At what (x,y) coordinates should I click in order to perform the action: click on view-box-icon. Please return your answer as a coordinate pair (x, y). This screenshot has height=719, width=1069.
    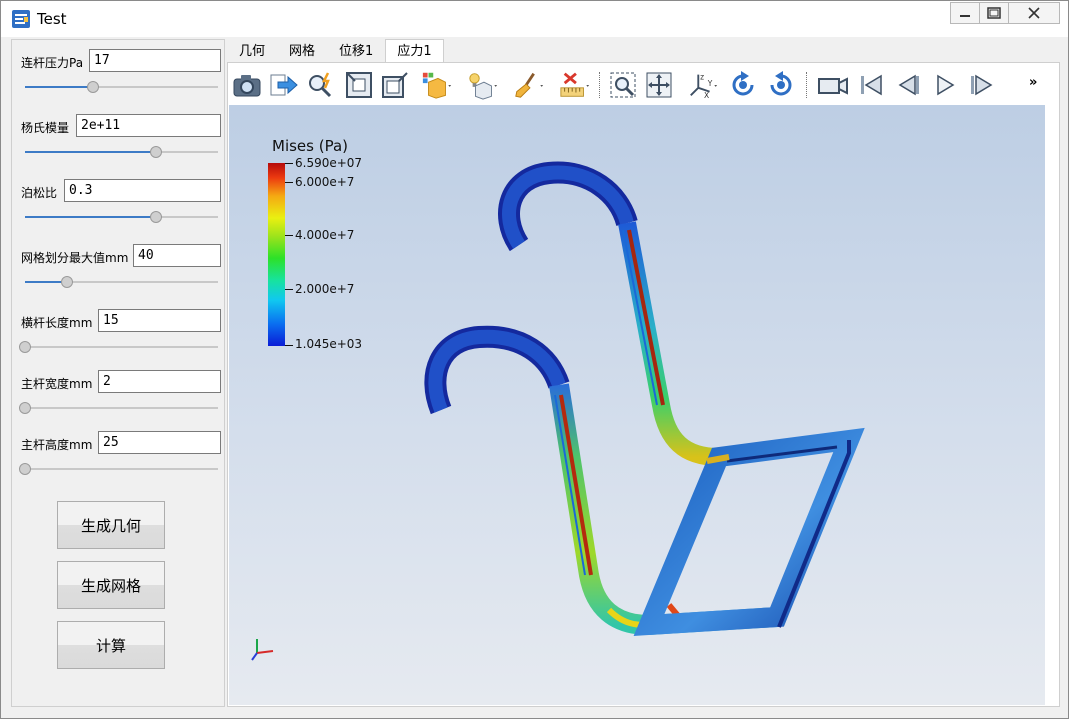
    Looking at the image, I should click on (395, 85).